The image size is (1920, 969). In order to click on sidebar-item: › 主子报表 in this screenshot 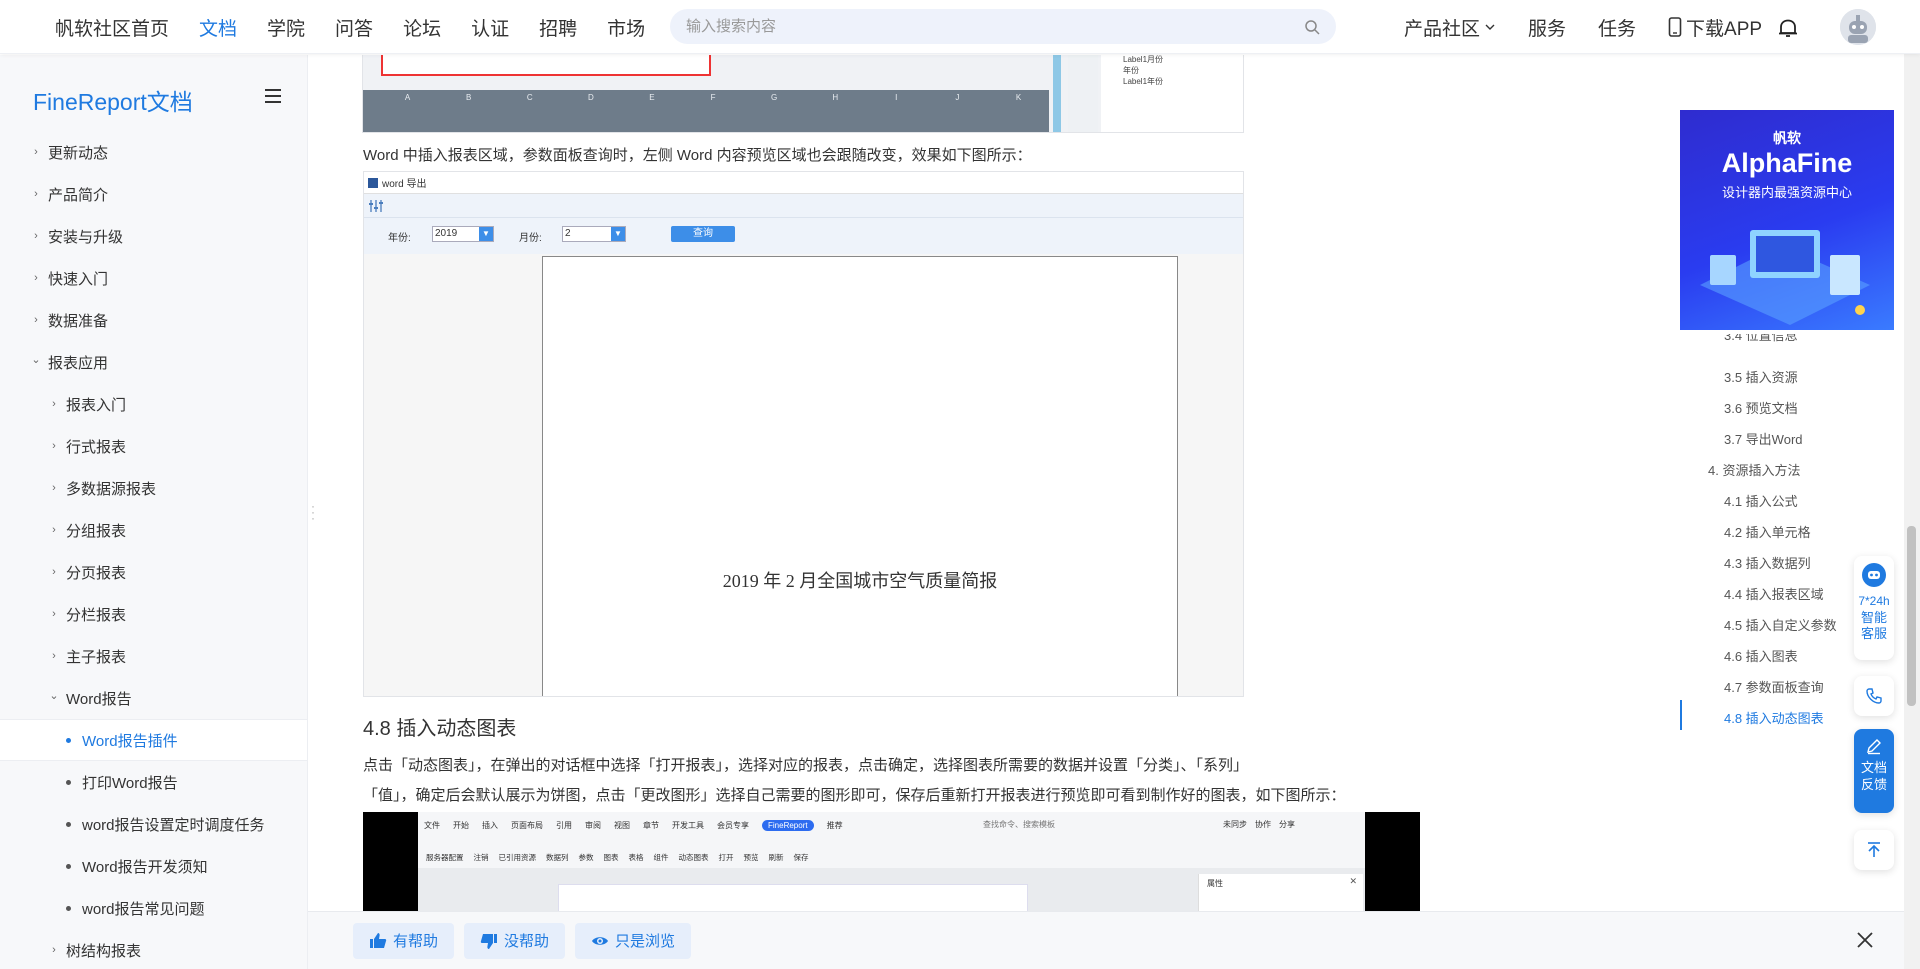, I will do `click(153, 656)`.